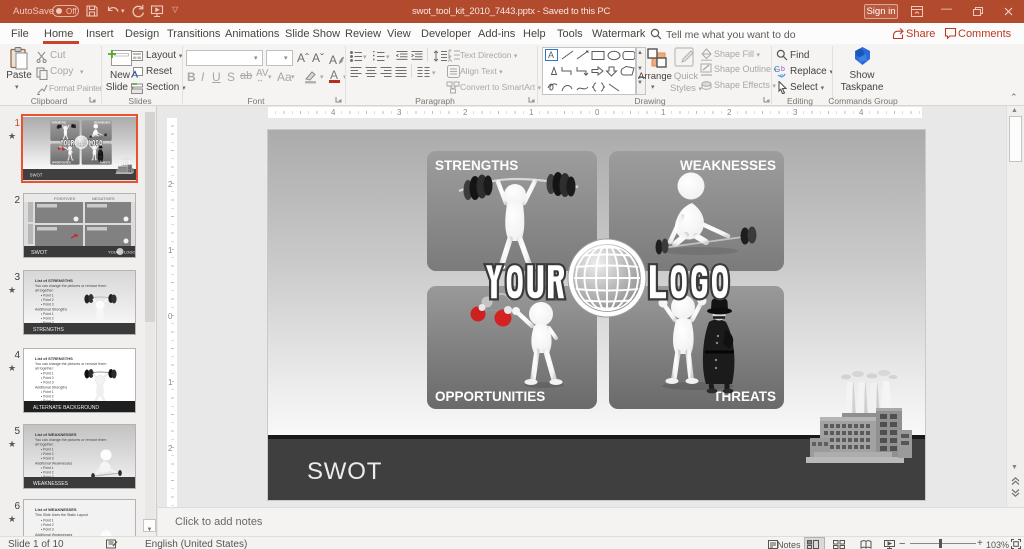 Image resolution: width=1024 pixels, height=549 pixels. I want to click on svg-text: LOGO, so click(129, 252).